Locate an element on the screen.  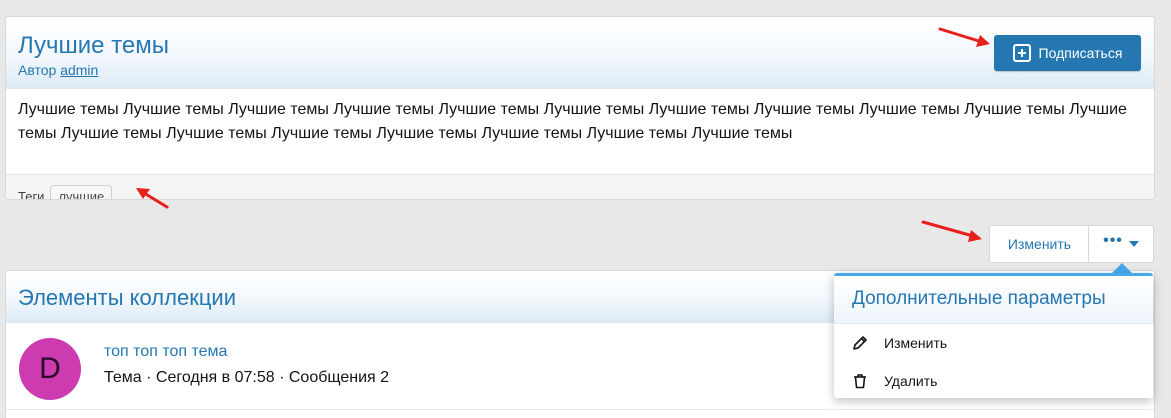
more-dots-icon: ••• is located at coordinates (1113, 240).